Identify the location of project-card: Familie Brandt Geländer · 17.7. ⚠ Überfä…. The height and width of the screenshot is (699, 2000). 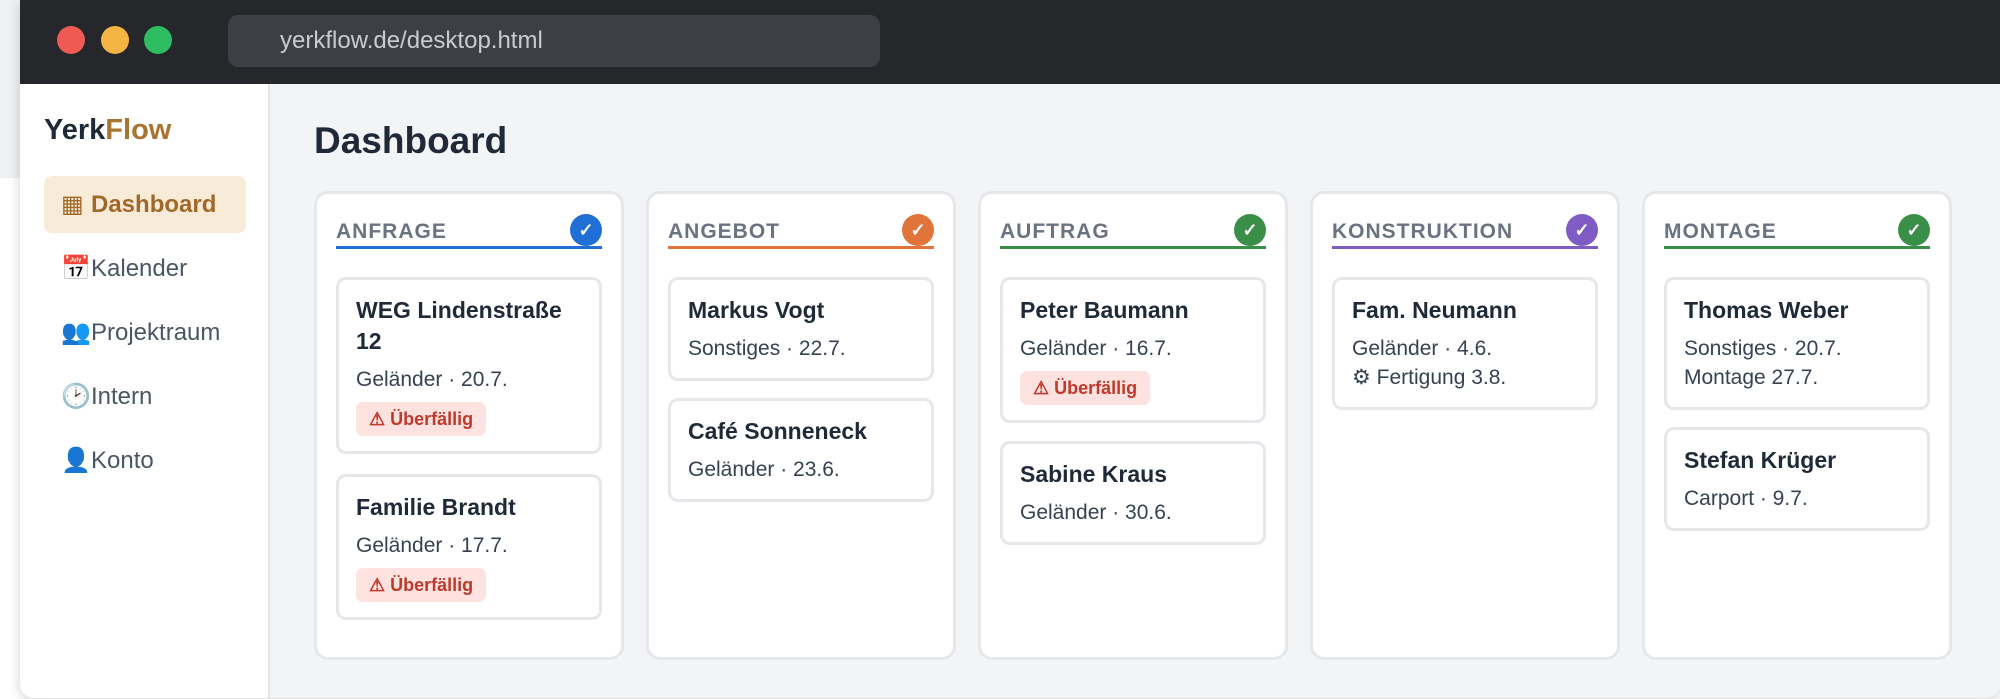
(469, 547).